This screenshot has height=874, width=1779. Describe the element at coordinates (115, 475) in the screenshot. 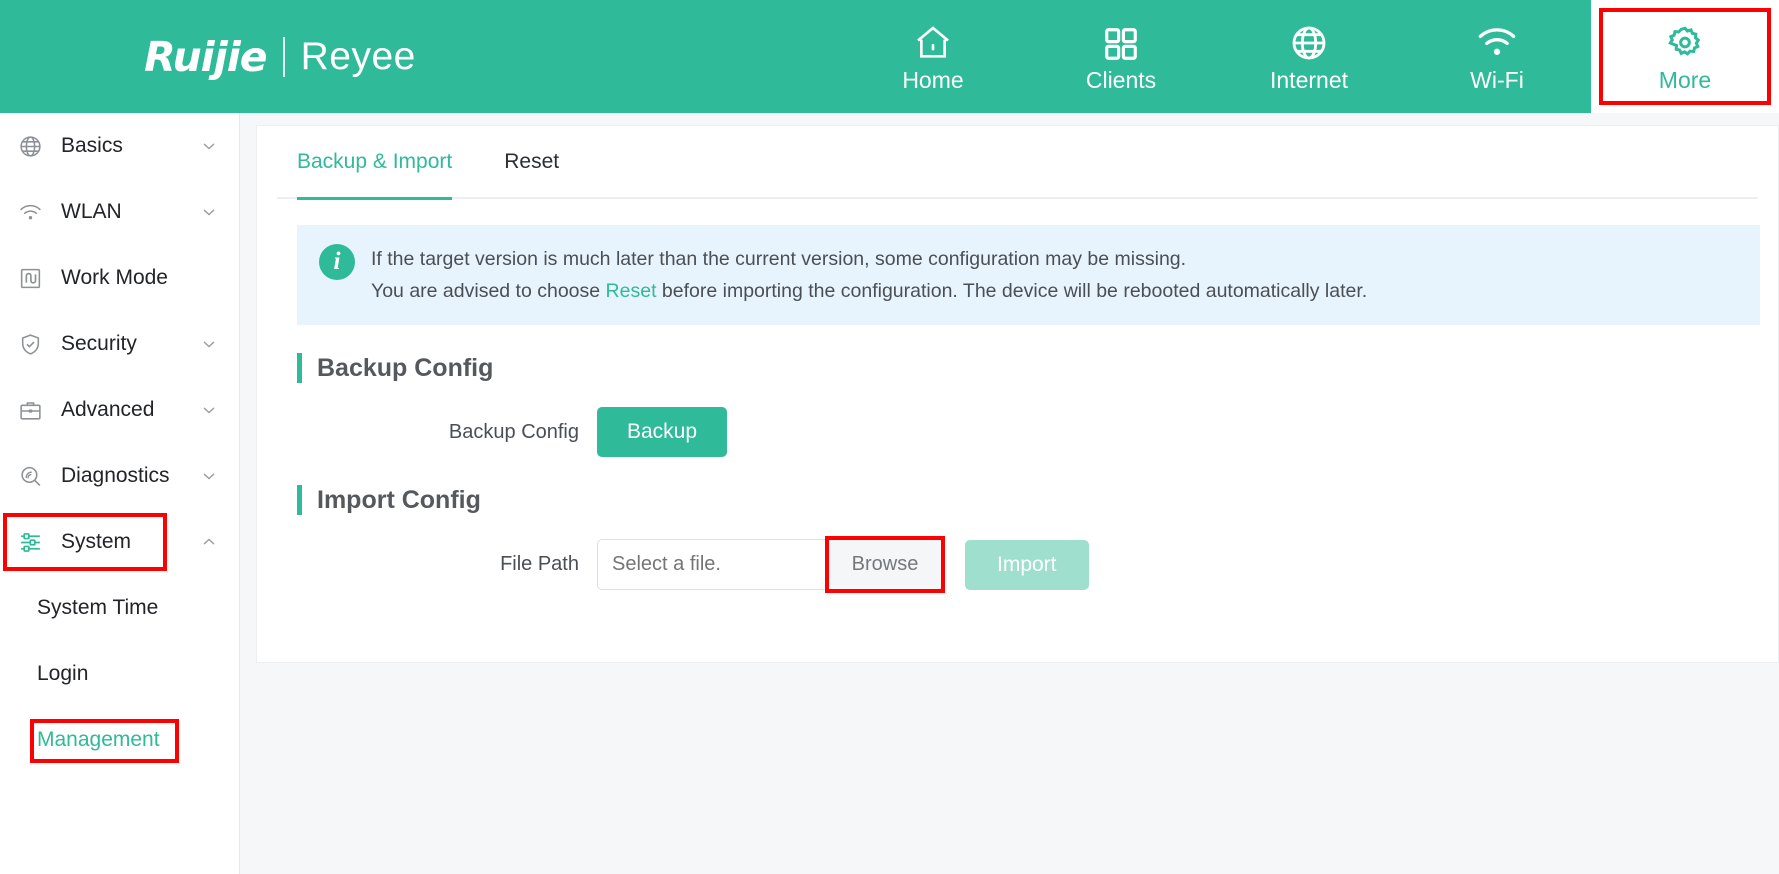

I see `sidebar-item-label: Diagnostics` at that location.